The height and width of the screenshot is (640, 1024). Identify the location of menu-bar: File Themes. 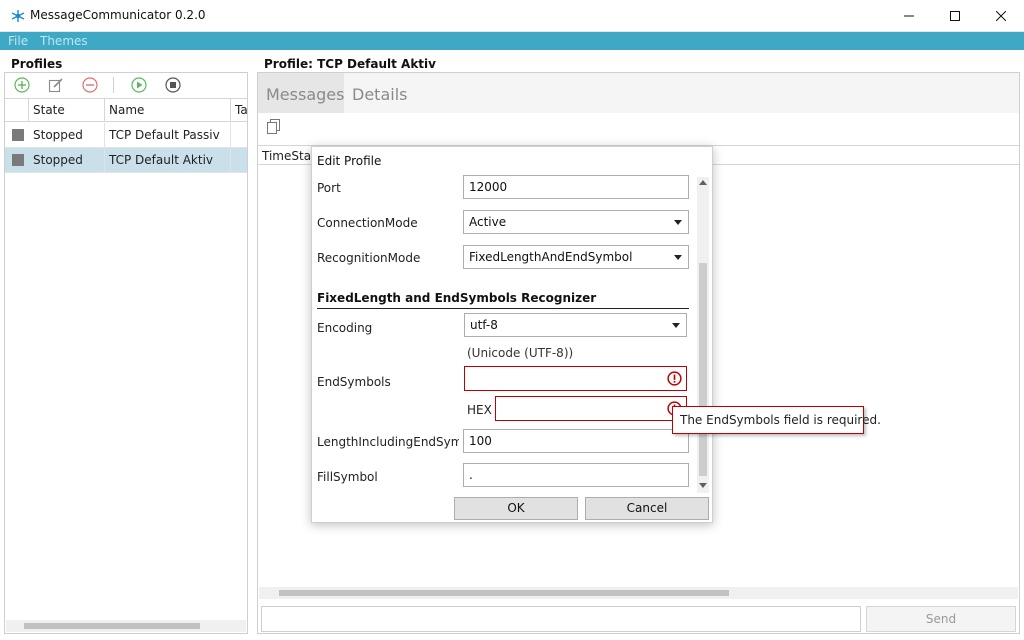
(512, 41).